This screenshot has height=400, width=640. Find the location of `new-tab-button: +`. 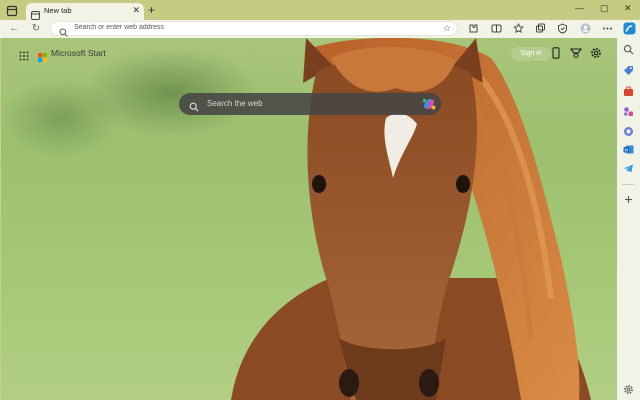

new-tab-button: + is located at coordinates (151, 10).